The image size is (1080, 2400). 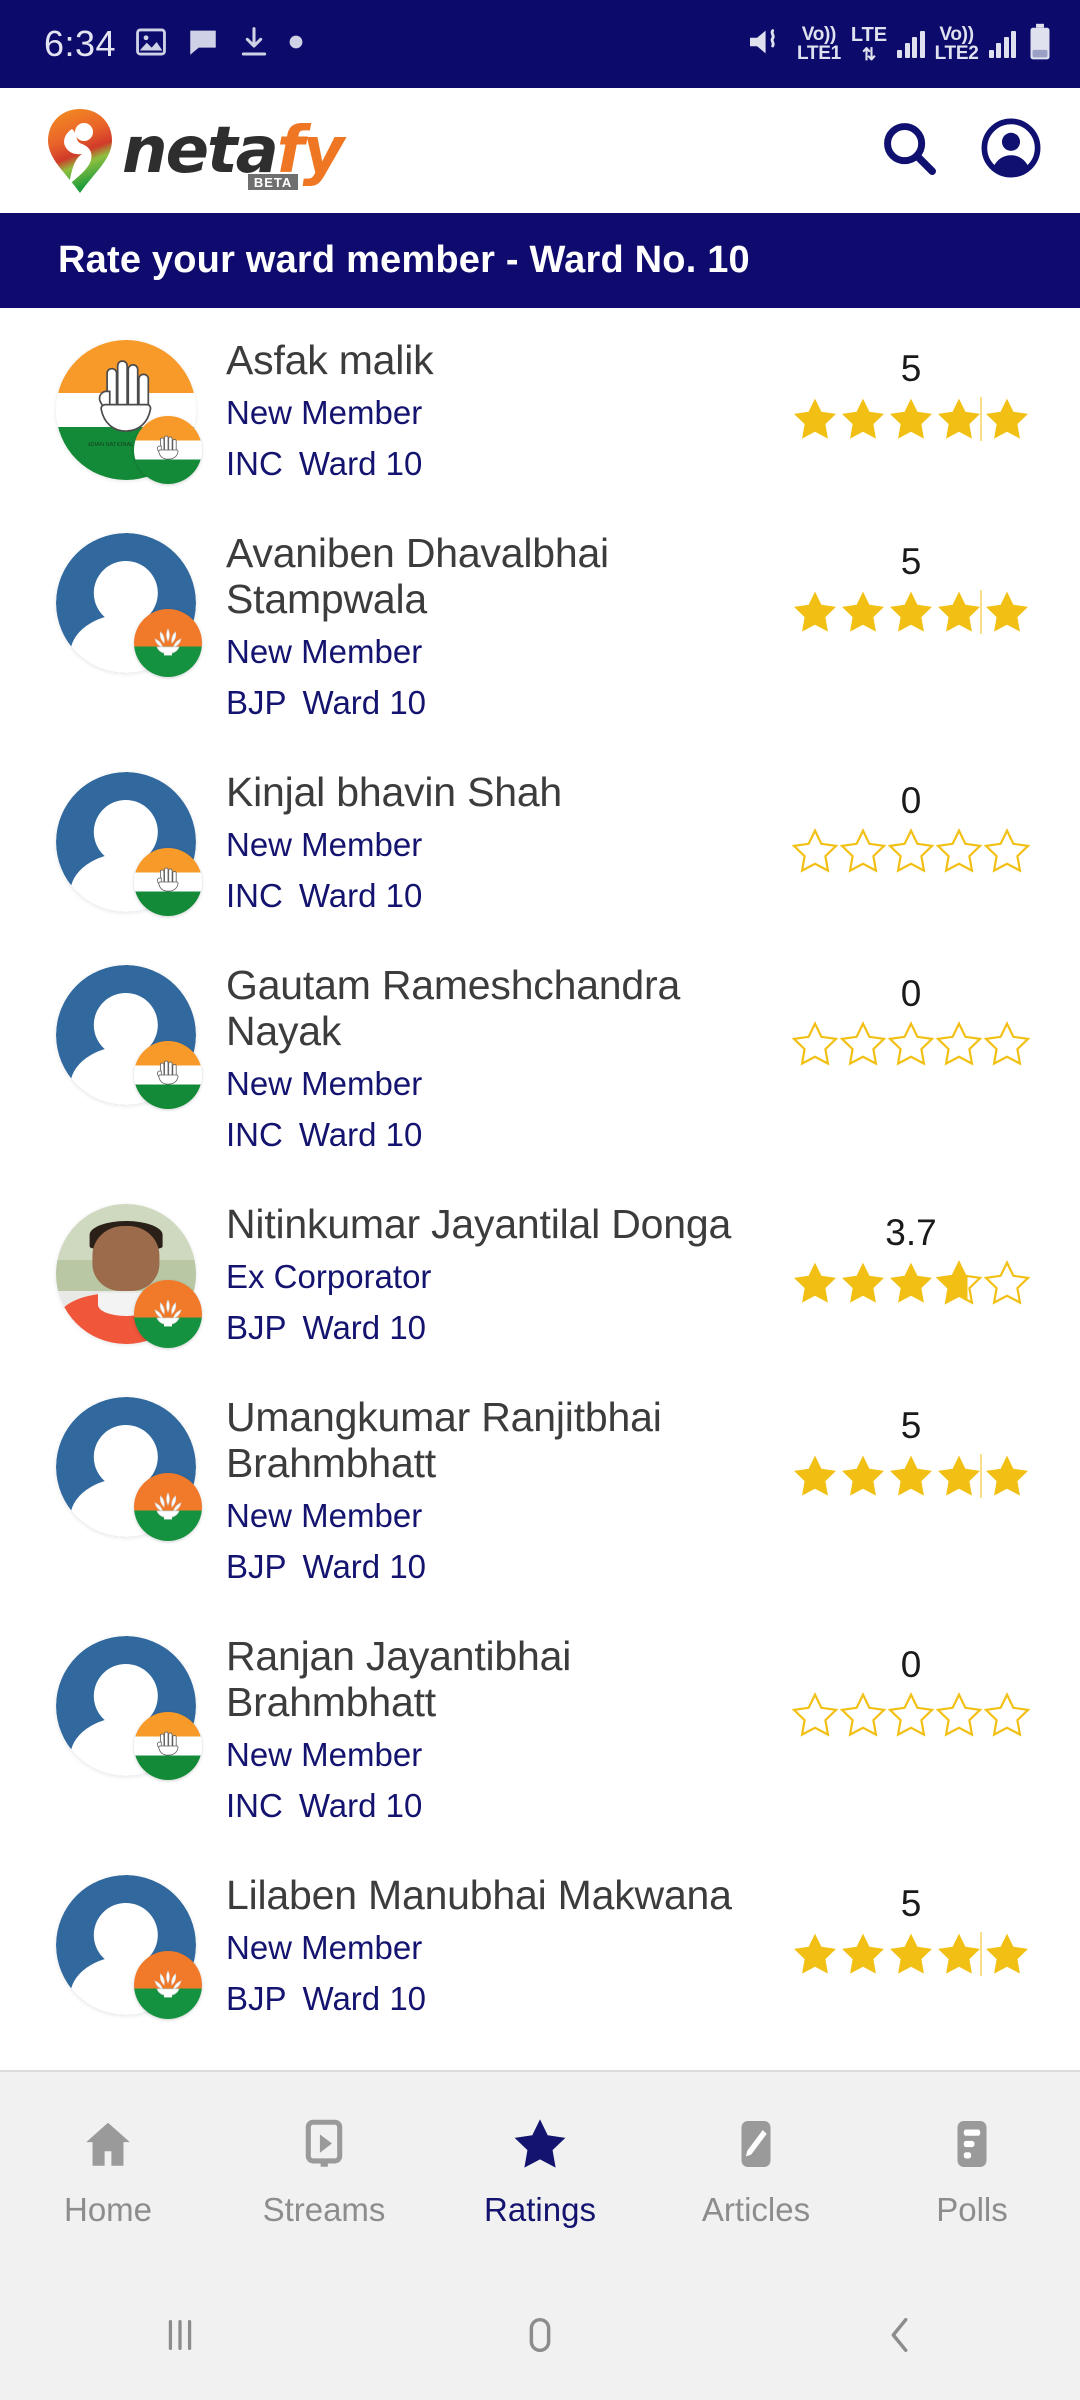 What do you see at coordinates (956, 34) in the screenshot?
I see `sim2-volte-label: Vo))` at bounding box center [956, 34].